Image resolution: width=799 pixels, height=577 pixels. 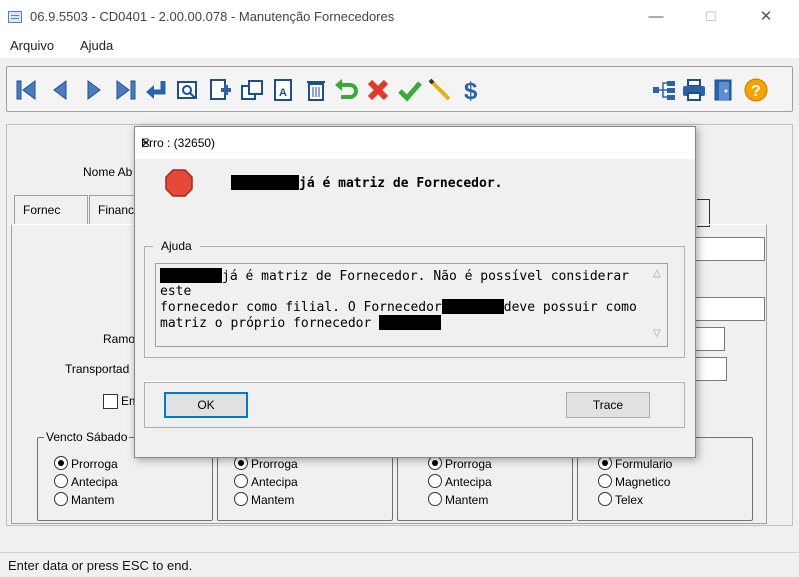 I want to click on status-bar: Enter data or press ESC to end., so click(x=399, y=564).